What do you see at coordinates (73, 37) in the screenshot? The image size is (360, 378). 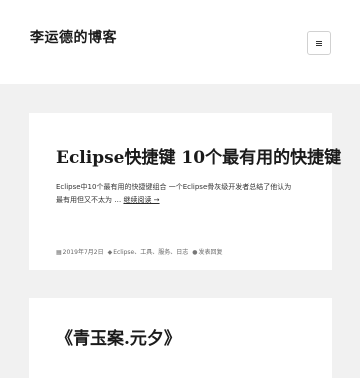 I see `site-title: 李运德的博客` at bounding box center [73, 37].